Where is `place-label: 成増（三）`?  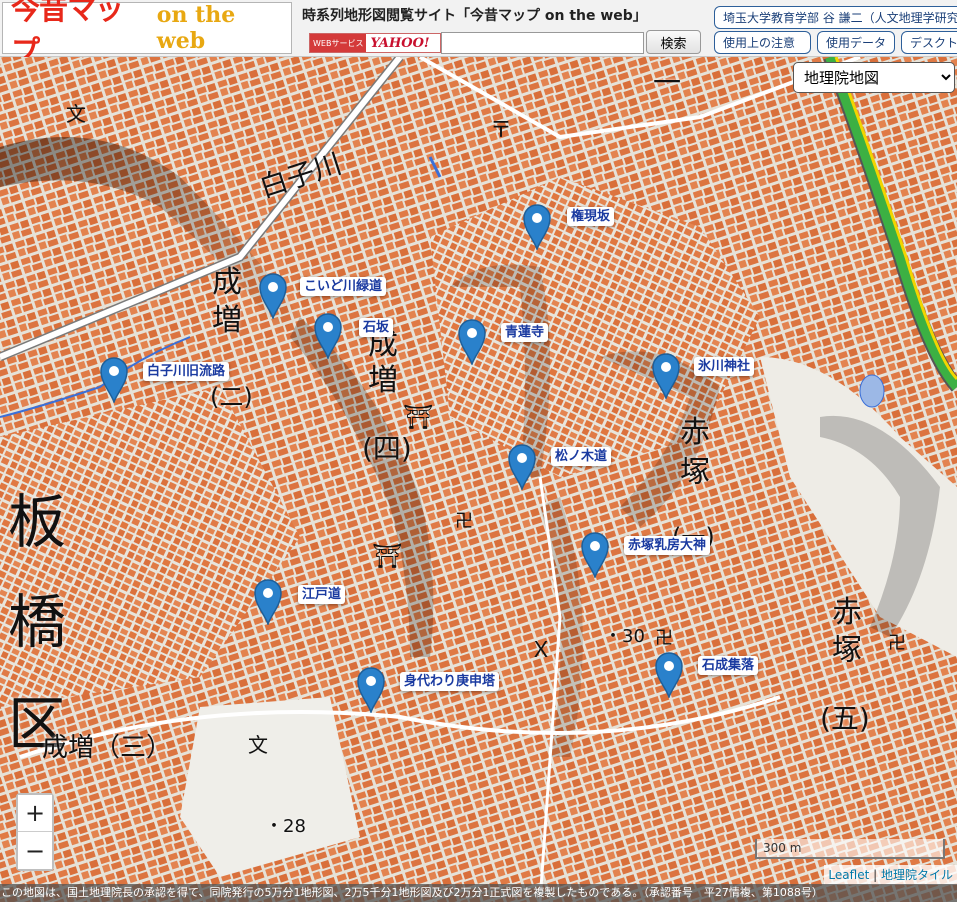 place-label: 成増（三） is located at coordinates (107, 748).